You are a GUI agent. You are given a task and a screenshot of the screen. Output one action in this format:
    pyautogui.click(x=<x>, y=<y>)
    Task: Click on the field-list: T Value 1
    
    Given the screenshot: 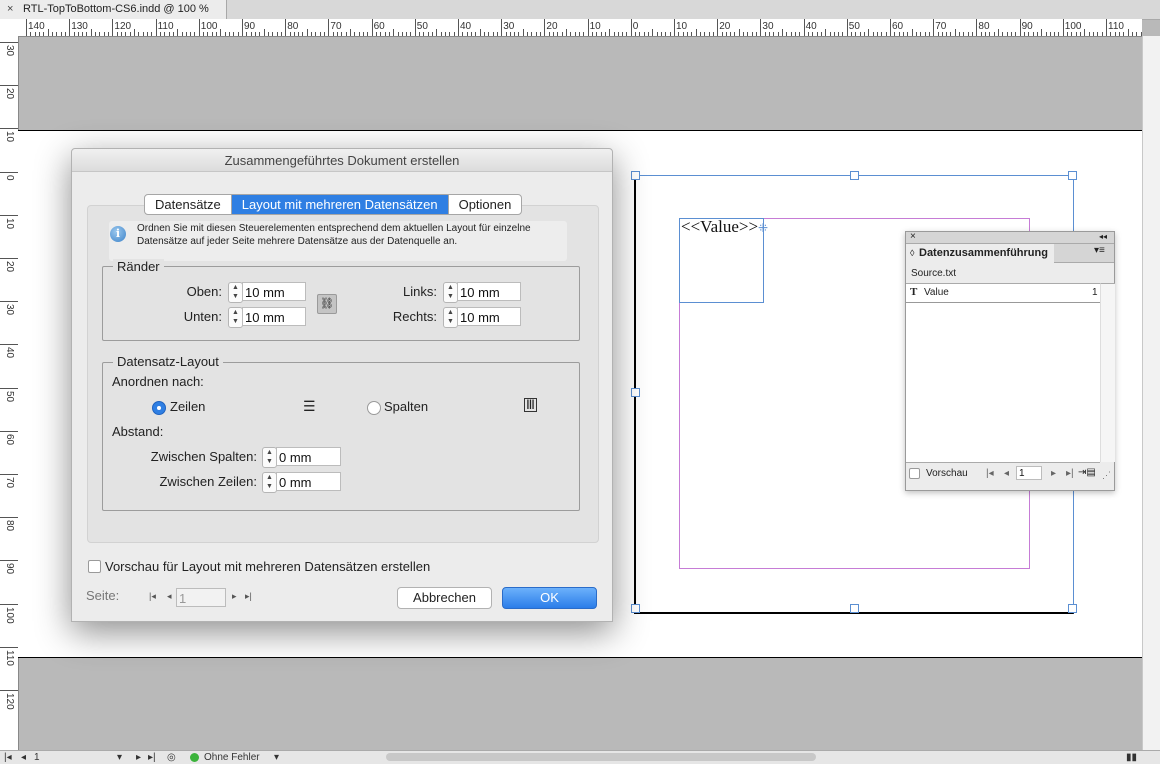 What is the action you would take?
    pyautogui.click(x=1003, y=373)
    